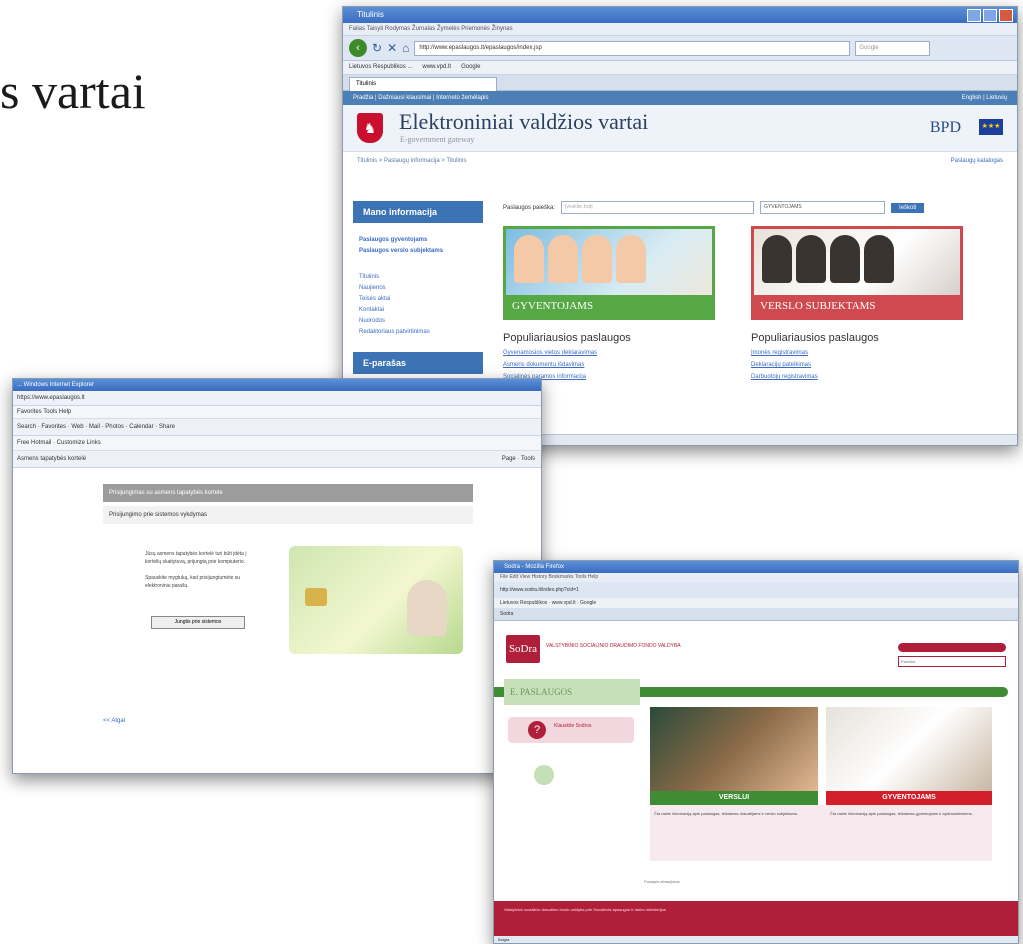 This screenshot has width=1023, height=944. What do you see at coordinates (908, 207) in the screenshot?
I see `search-button: Ieškoti` at bounding box center [908, 207].